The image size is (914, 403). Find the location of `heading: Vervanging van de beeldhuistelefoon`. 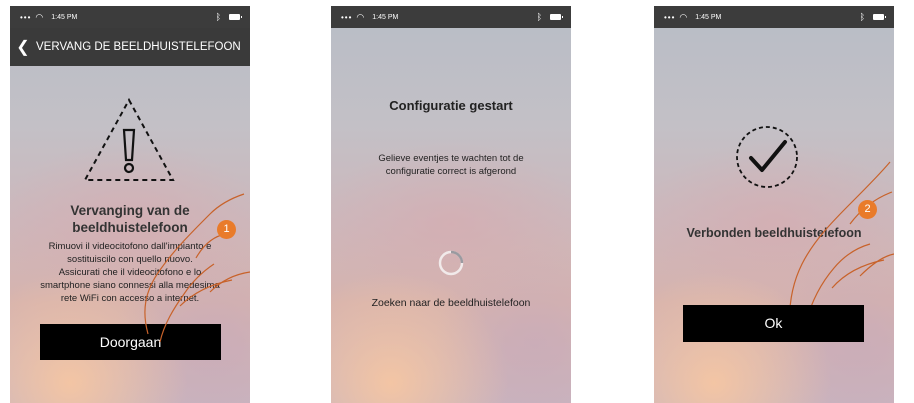

heading: Vervanging van de beeldhuistelefoon is located at coordinates (130, 219).